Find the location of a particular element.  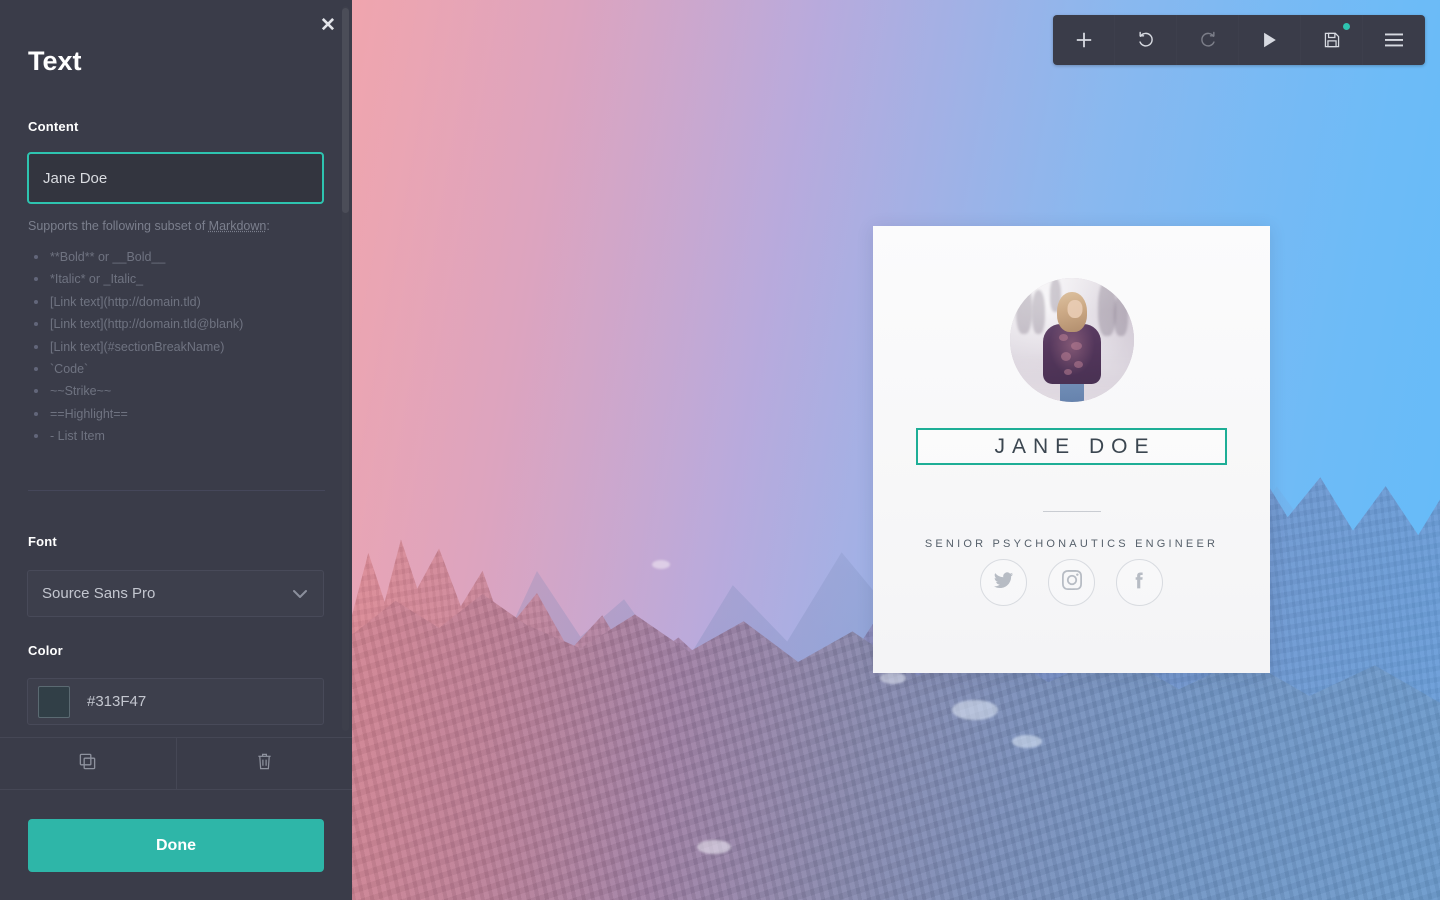

avatar-tint is located at coordinates (1071, 340).